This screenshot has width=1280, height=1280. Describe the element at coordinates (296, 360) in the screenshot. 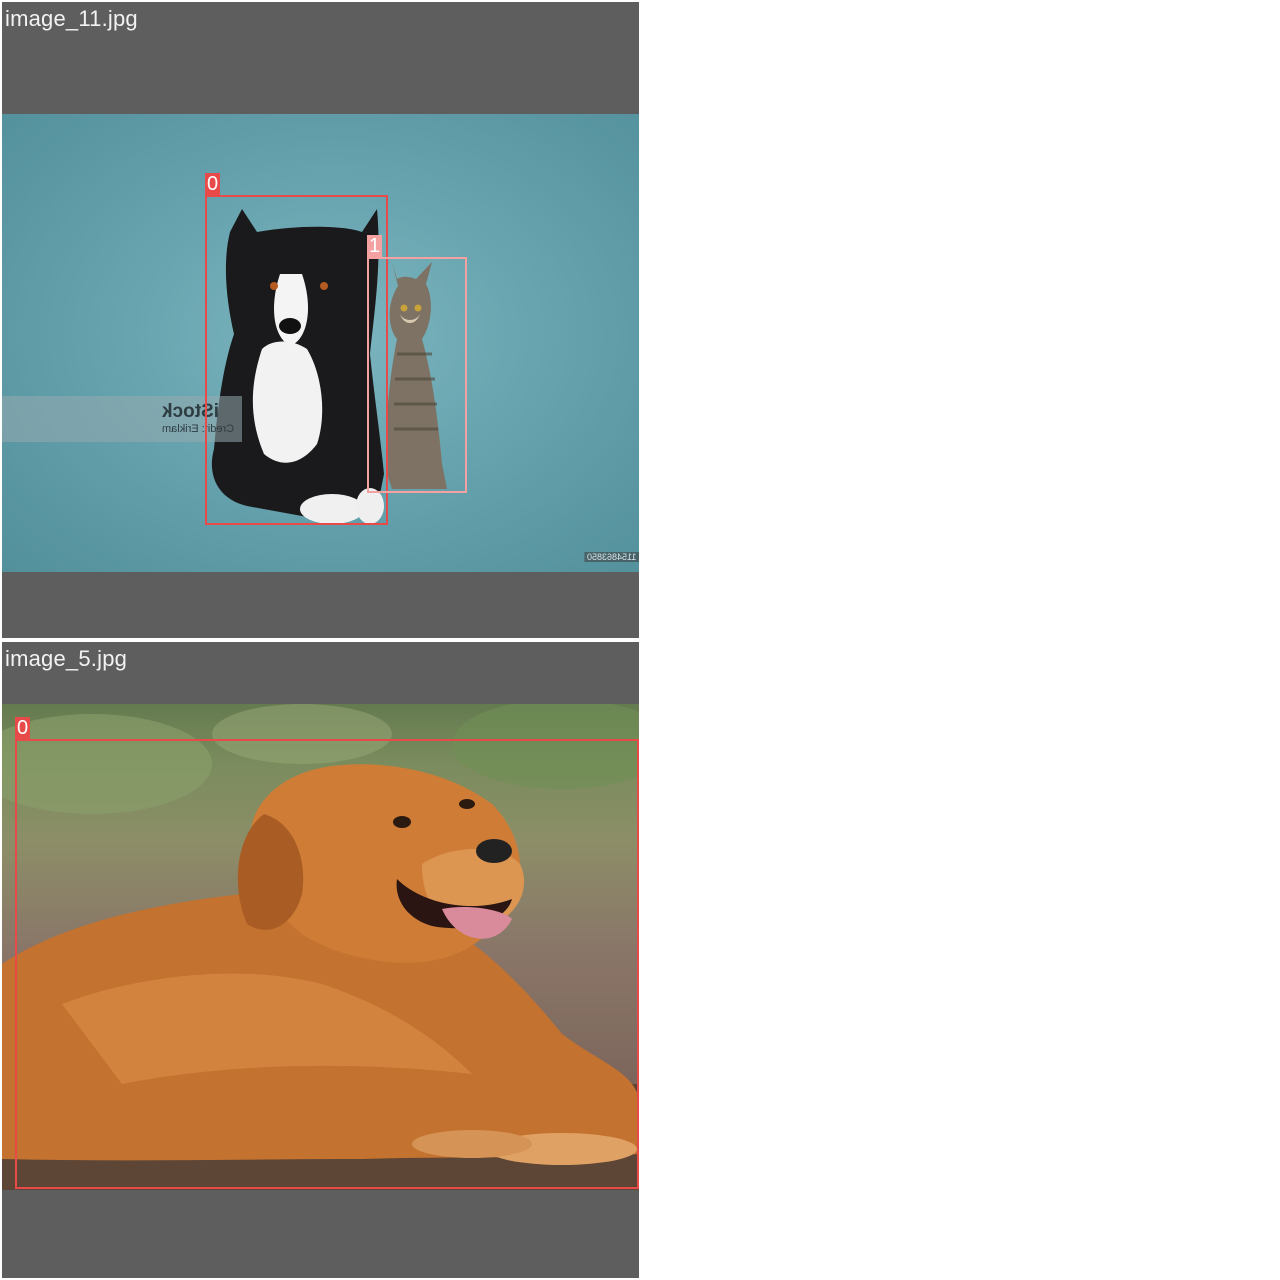

I see `detection-box-dog` at that location.